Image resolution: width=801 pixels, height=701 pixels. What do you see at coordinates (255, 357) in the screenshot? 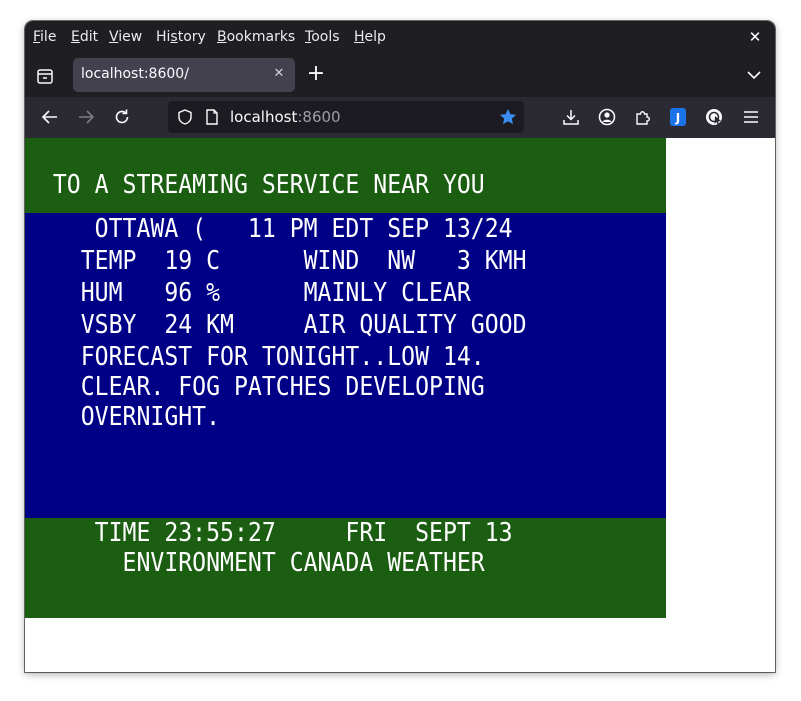
I see `forecast-line-1: FORECAST FOR TONIGHT..LOW 14.` at bounding box center [255, 357].